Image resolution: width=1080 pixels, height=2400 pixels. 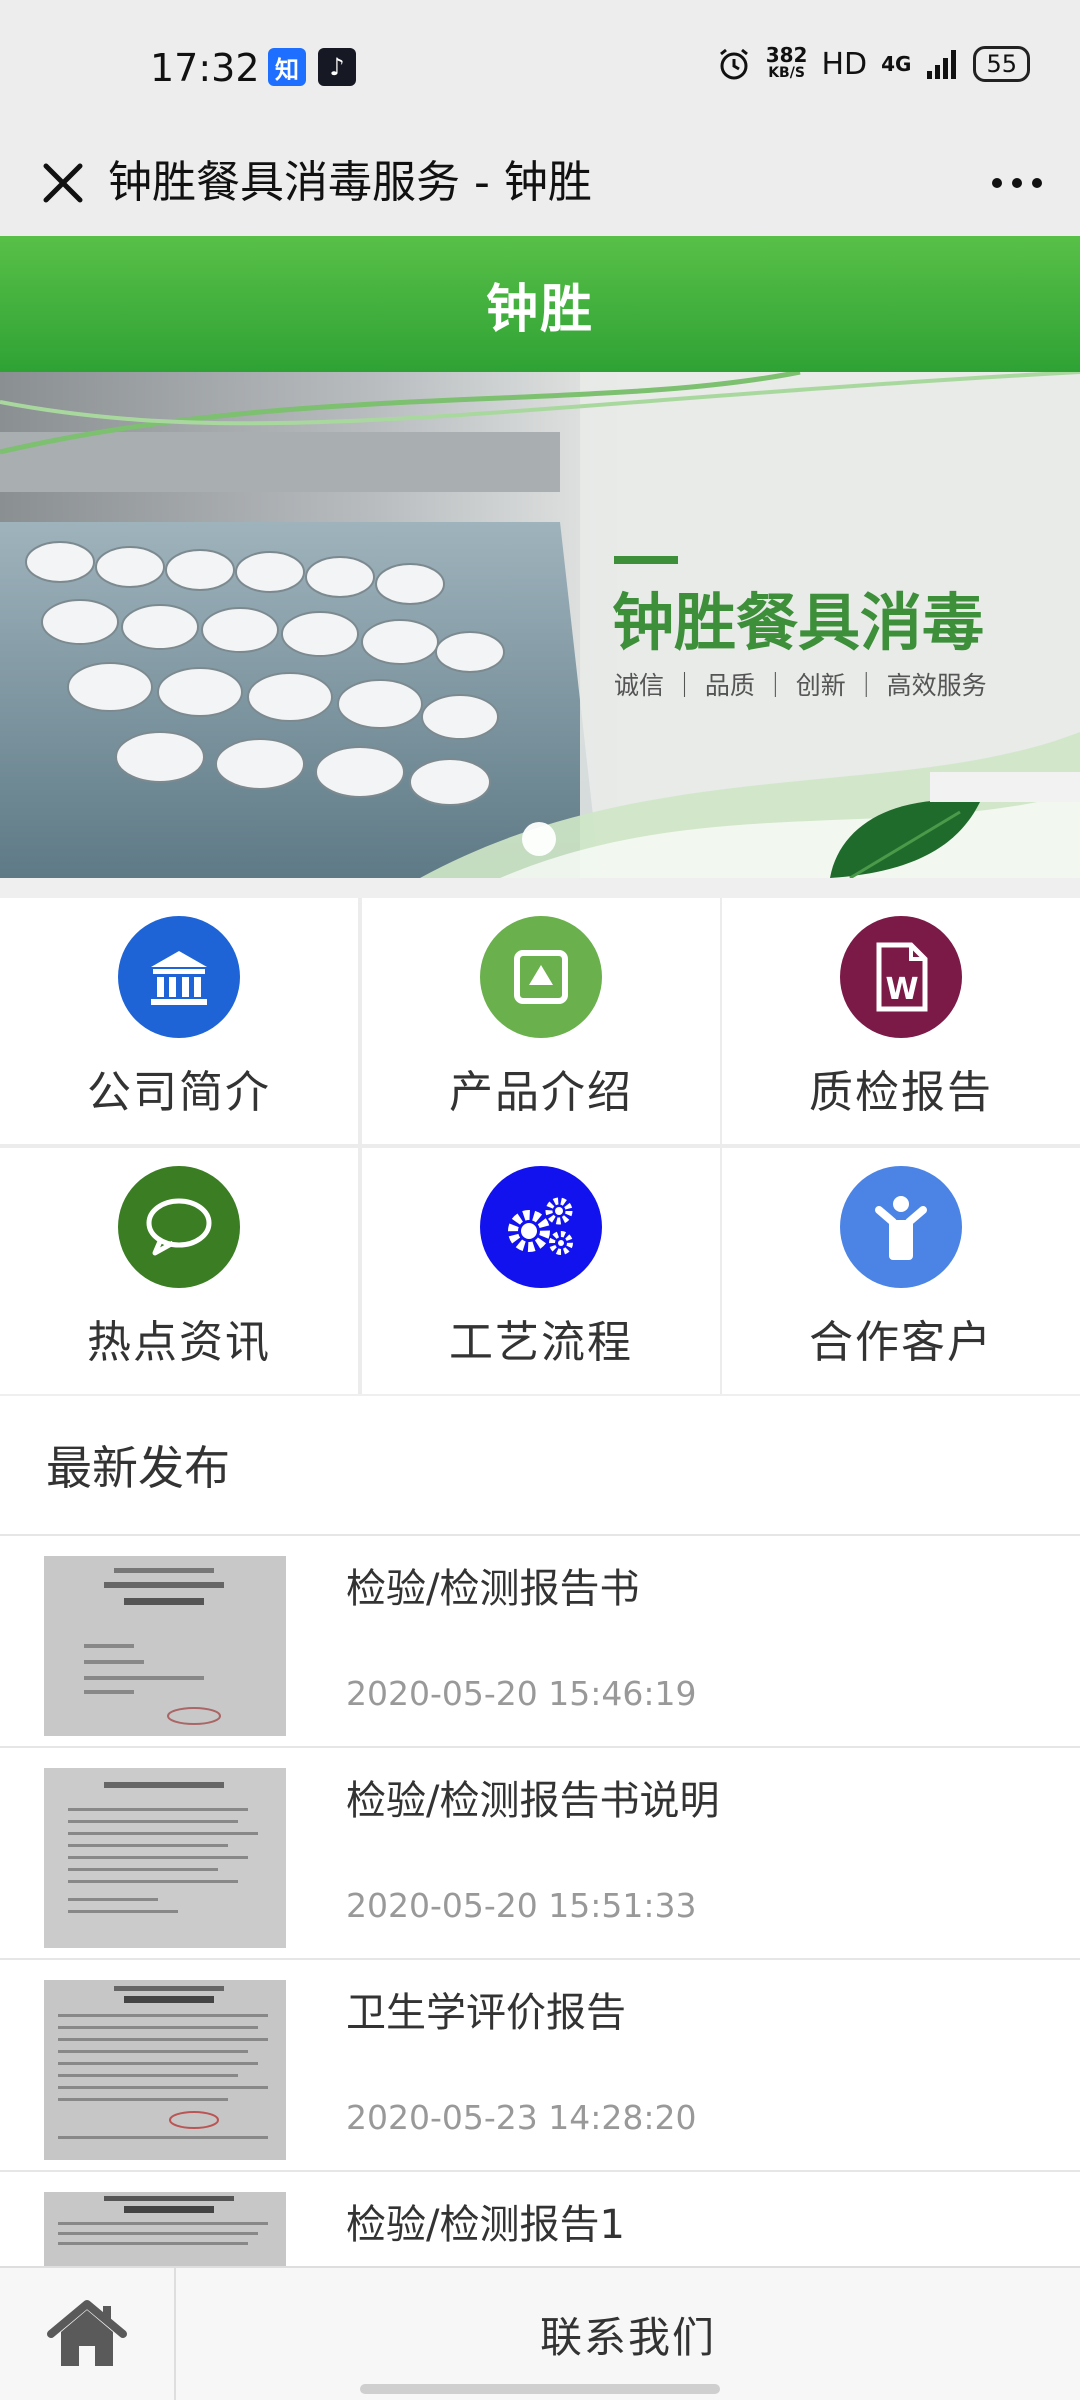 I want to click on douyin-app-icon: ♪, so click(x=337, y=67).